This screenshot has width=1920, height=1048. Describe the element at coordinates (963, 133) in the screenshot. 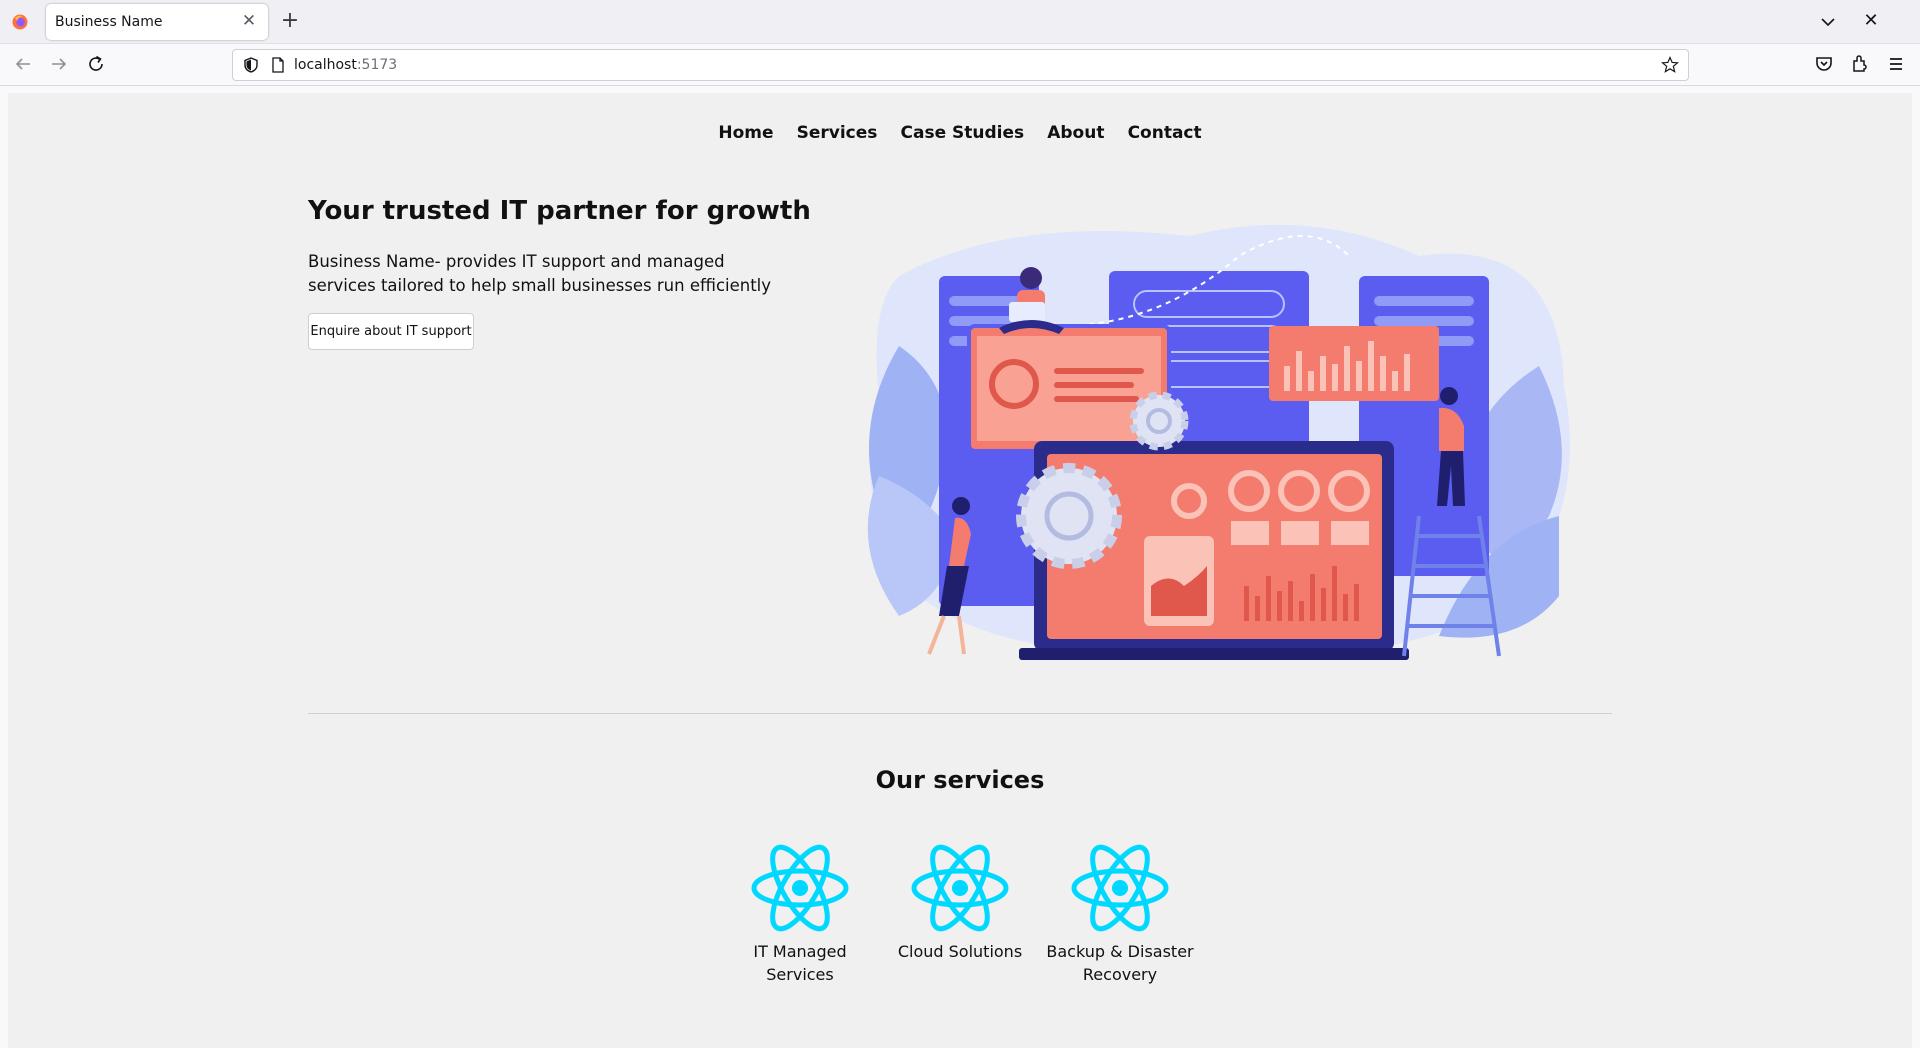

I see `nav-link-case-studies: Case Studies` at that location.